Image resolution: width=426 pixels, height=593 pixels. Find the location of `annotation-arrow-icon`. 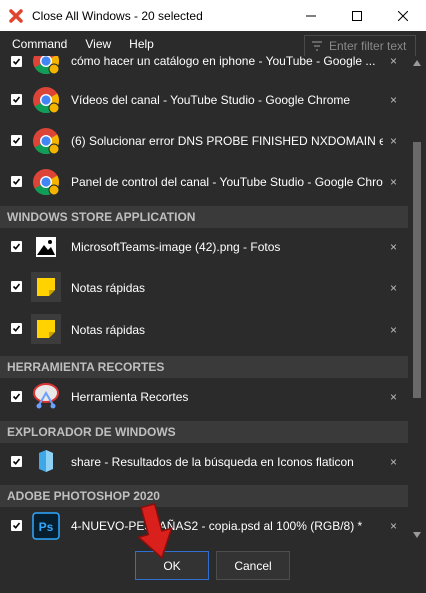

annotation-arrow-icon is located at coordinates (155, 531).